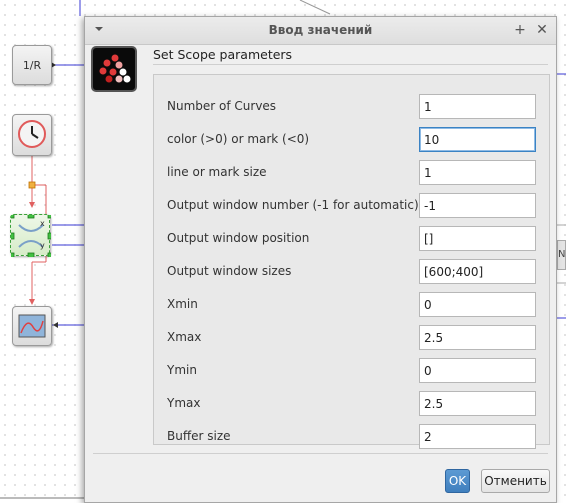  What do you see at coordinates (542, 30) in the screenshot?
I see `close-icon: ✕` at bounding box center [542, 30].